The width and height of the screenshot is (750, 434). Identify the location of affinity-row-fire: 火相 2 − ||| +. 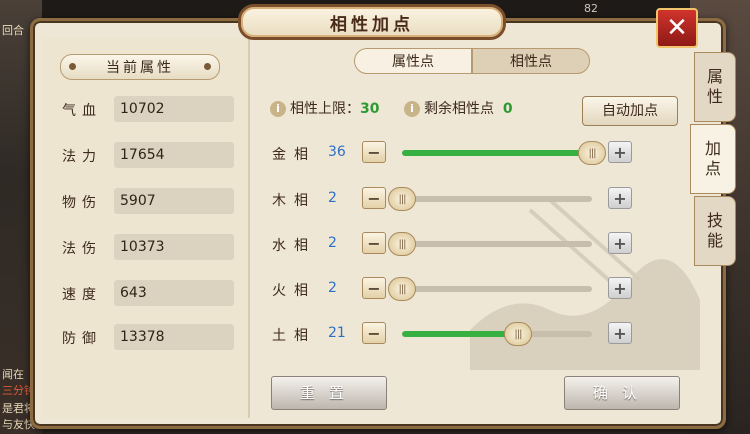
(455, 289).